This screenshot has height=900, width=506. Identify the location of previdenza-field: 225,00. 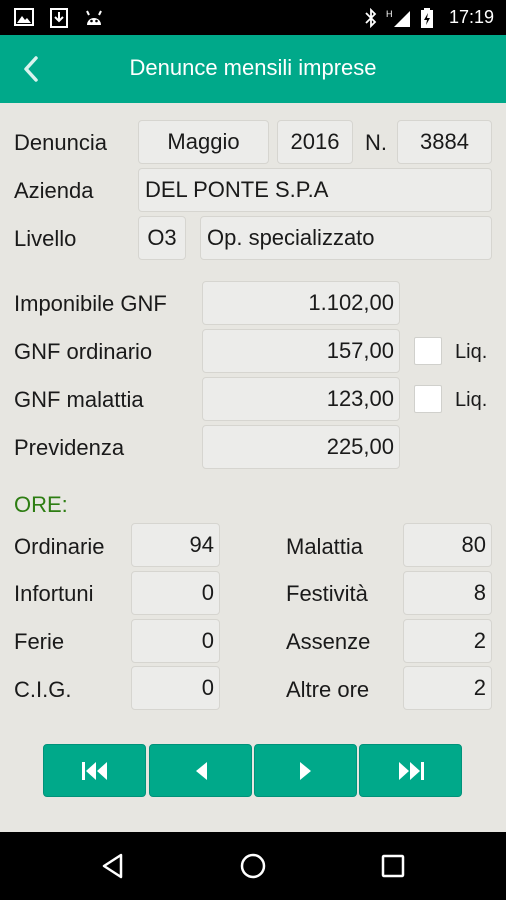
(301, 447).